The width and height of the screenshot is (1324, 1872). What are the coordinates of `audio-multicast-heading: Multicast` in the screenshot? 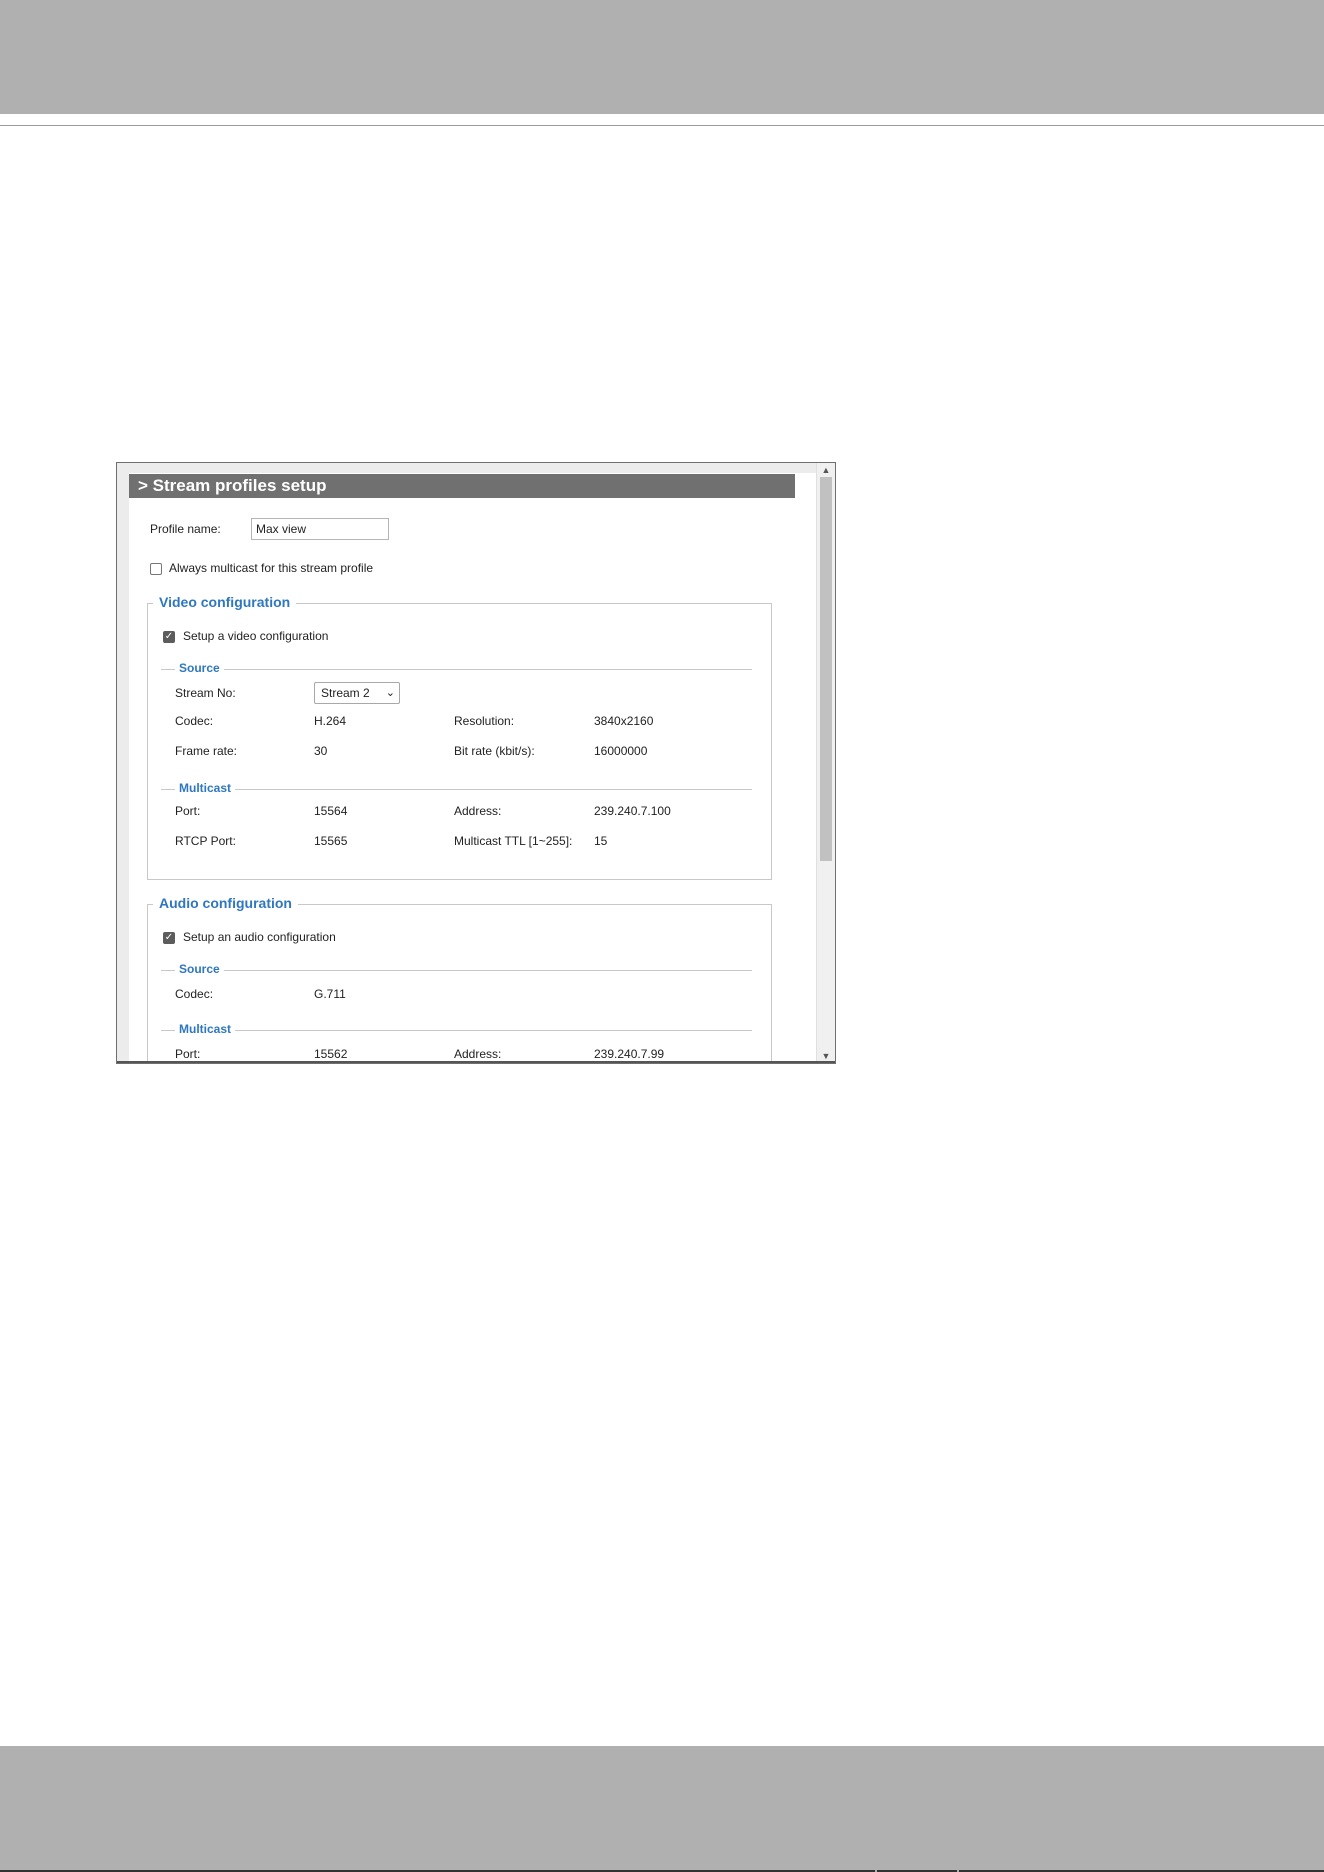 It's located at (205, 1029).